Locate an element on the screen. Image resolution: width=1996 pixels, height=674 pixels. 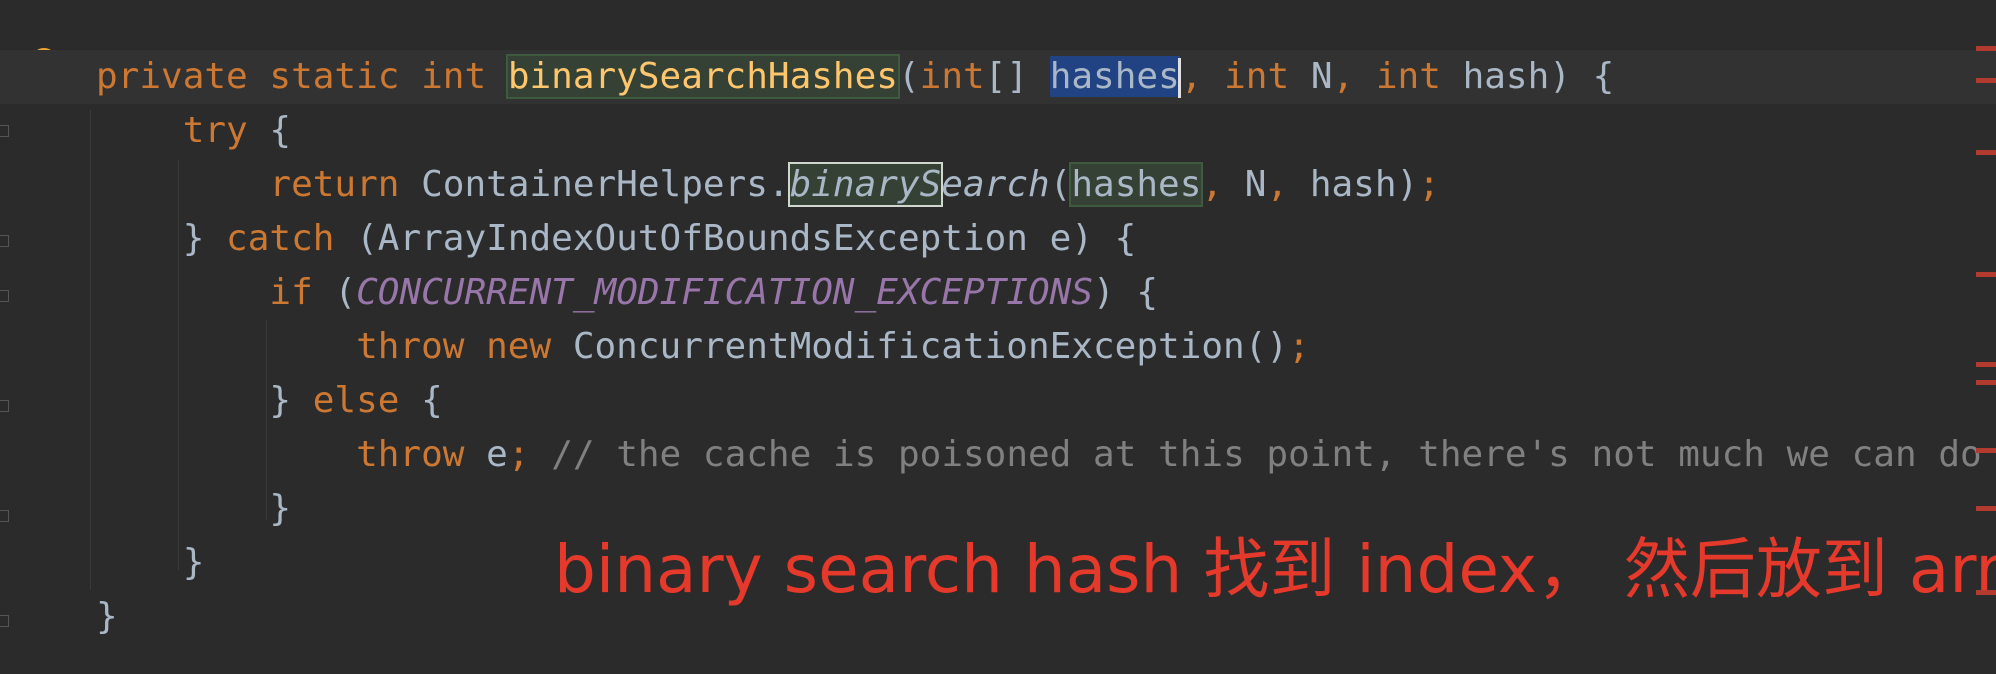
code-token: earch is located at coordinates (995, 184).